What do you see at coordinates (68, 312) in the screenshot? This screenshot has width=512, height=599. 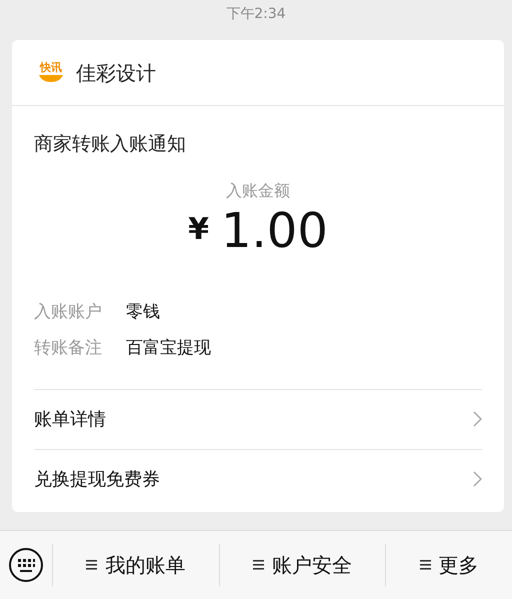 I see `field-label: 入账账户` at bounding box center [68, 312].